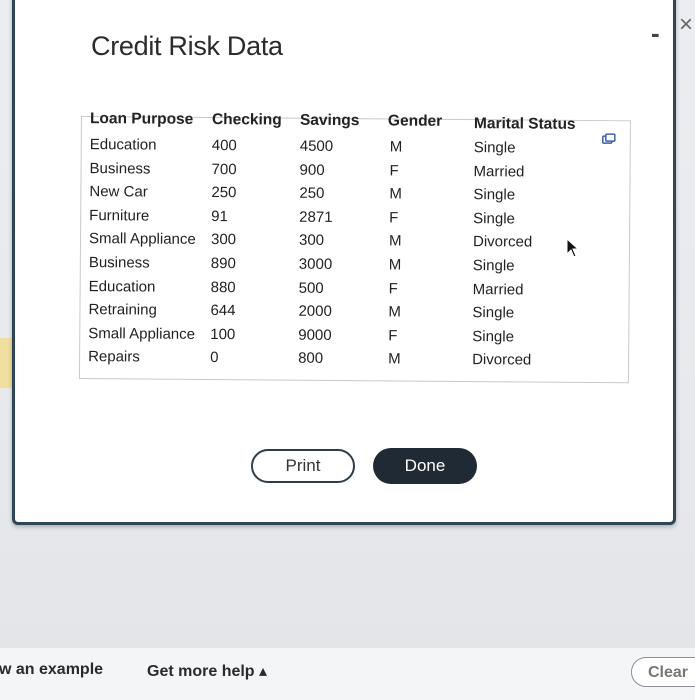  What do you see at coordinates (312, 170) in the screenshot?
I see `cell-savings: 900` at bounding box center [312, 170].